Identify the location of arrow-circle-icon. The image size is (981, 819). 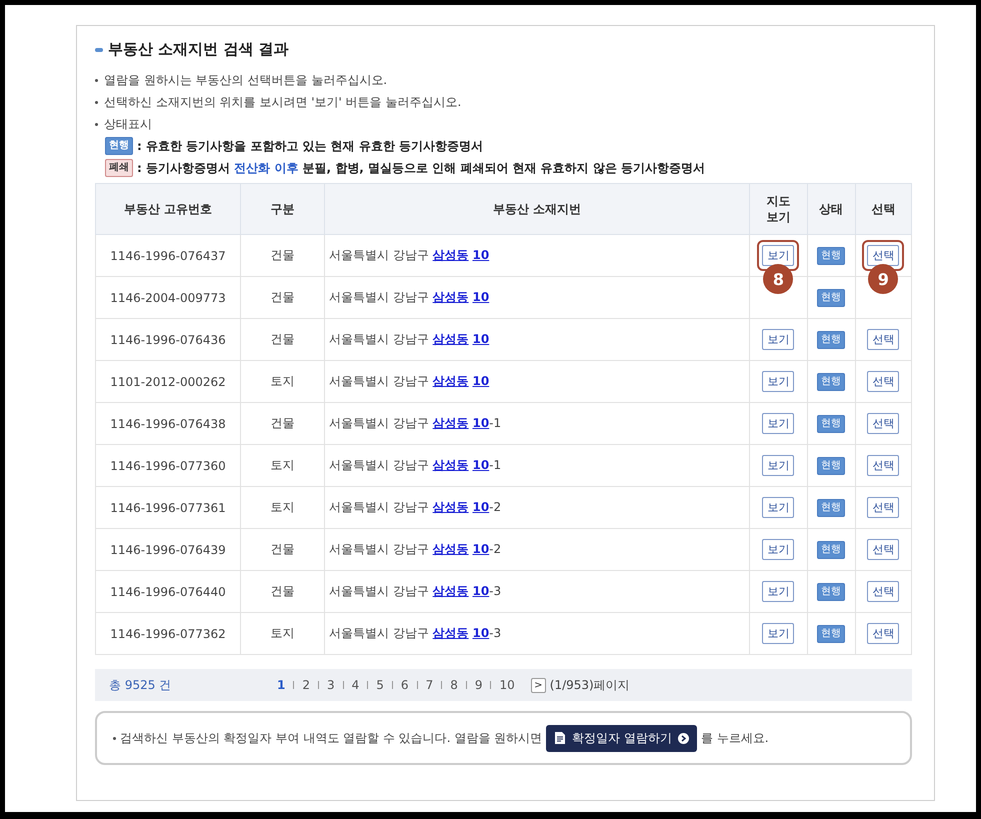
(683, 738).